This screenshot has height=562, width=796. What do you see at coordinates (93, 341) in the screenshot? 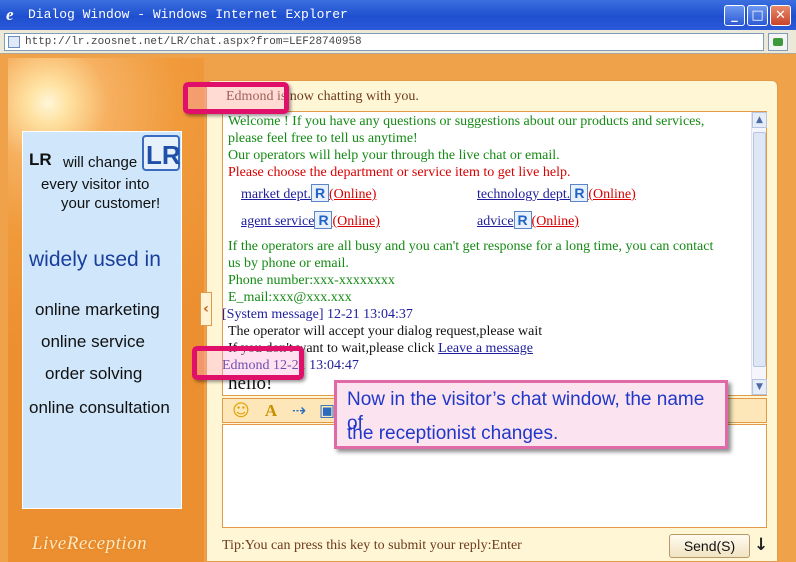
I see `promo-feature: online service` at bounding box center [93, 341].